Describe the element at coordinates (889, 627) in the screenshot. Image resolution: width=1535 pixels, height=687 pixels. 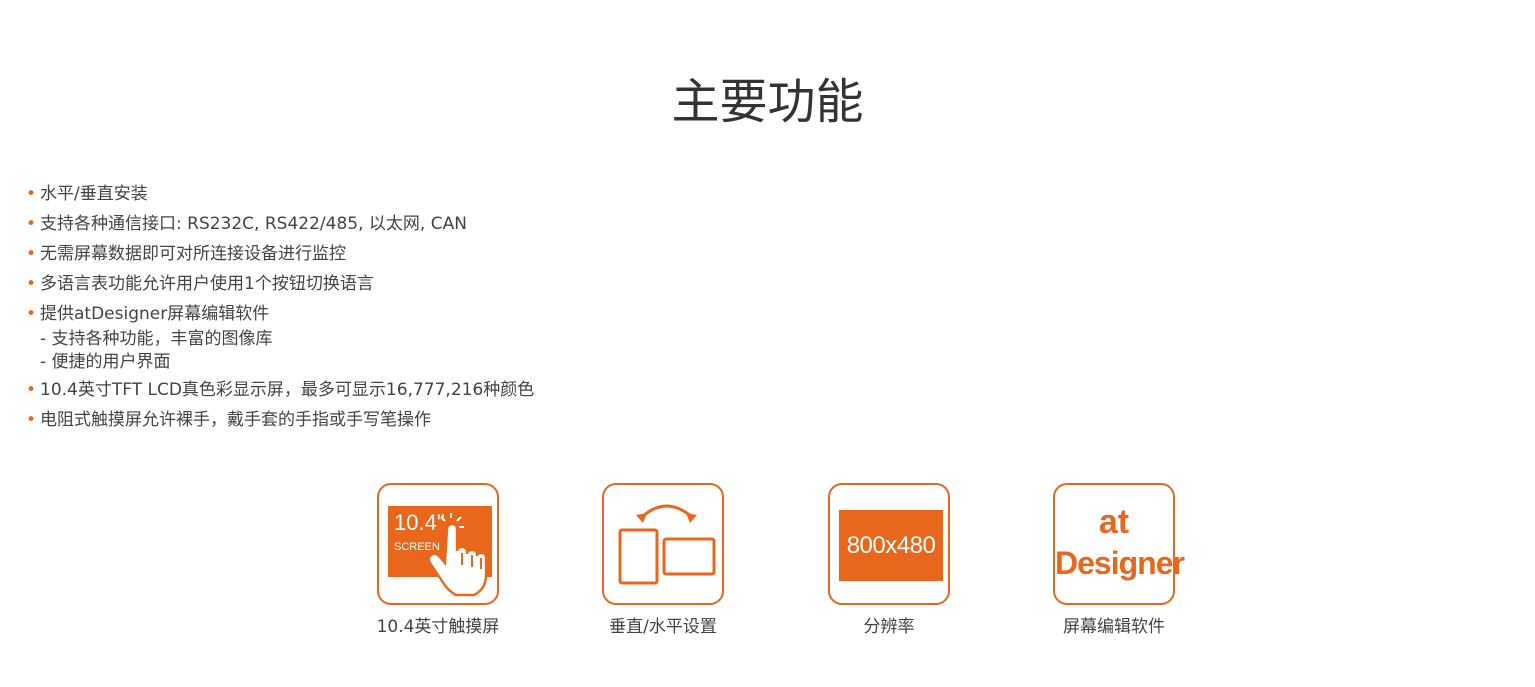
I see `icon-caption: 分辨率` at that location.